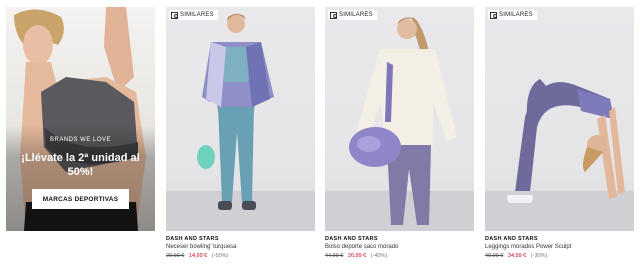 The height and width of the screenshot is (267, 640). What do you see at coordinates (220, 256) in the screenshot?
I see `discount: (-50%)` at bounding box center [220, 256].